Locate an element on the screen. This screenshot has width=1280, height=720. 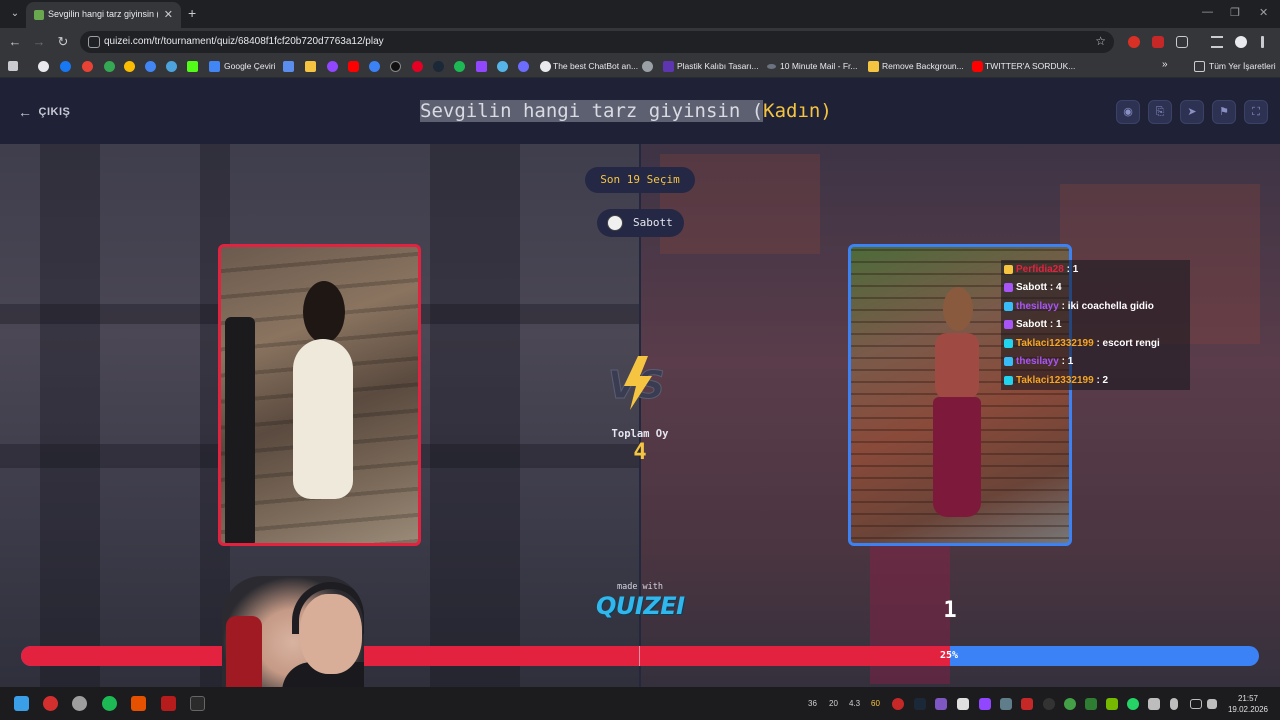
translate-icon is located at coordinates (214, 66).